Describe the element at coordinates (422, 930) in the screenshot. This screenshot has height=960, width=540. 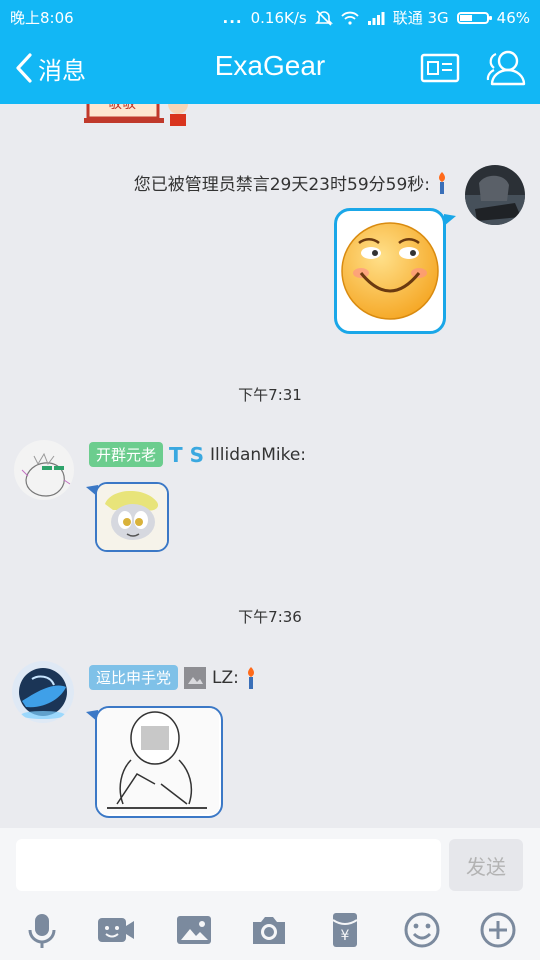
I see `emoji-icon` at that location.